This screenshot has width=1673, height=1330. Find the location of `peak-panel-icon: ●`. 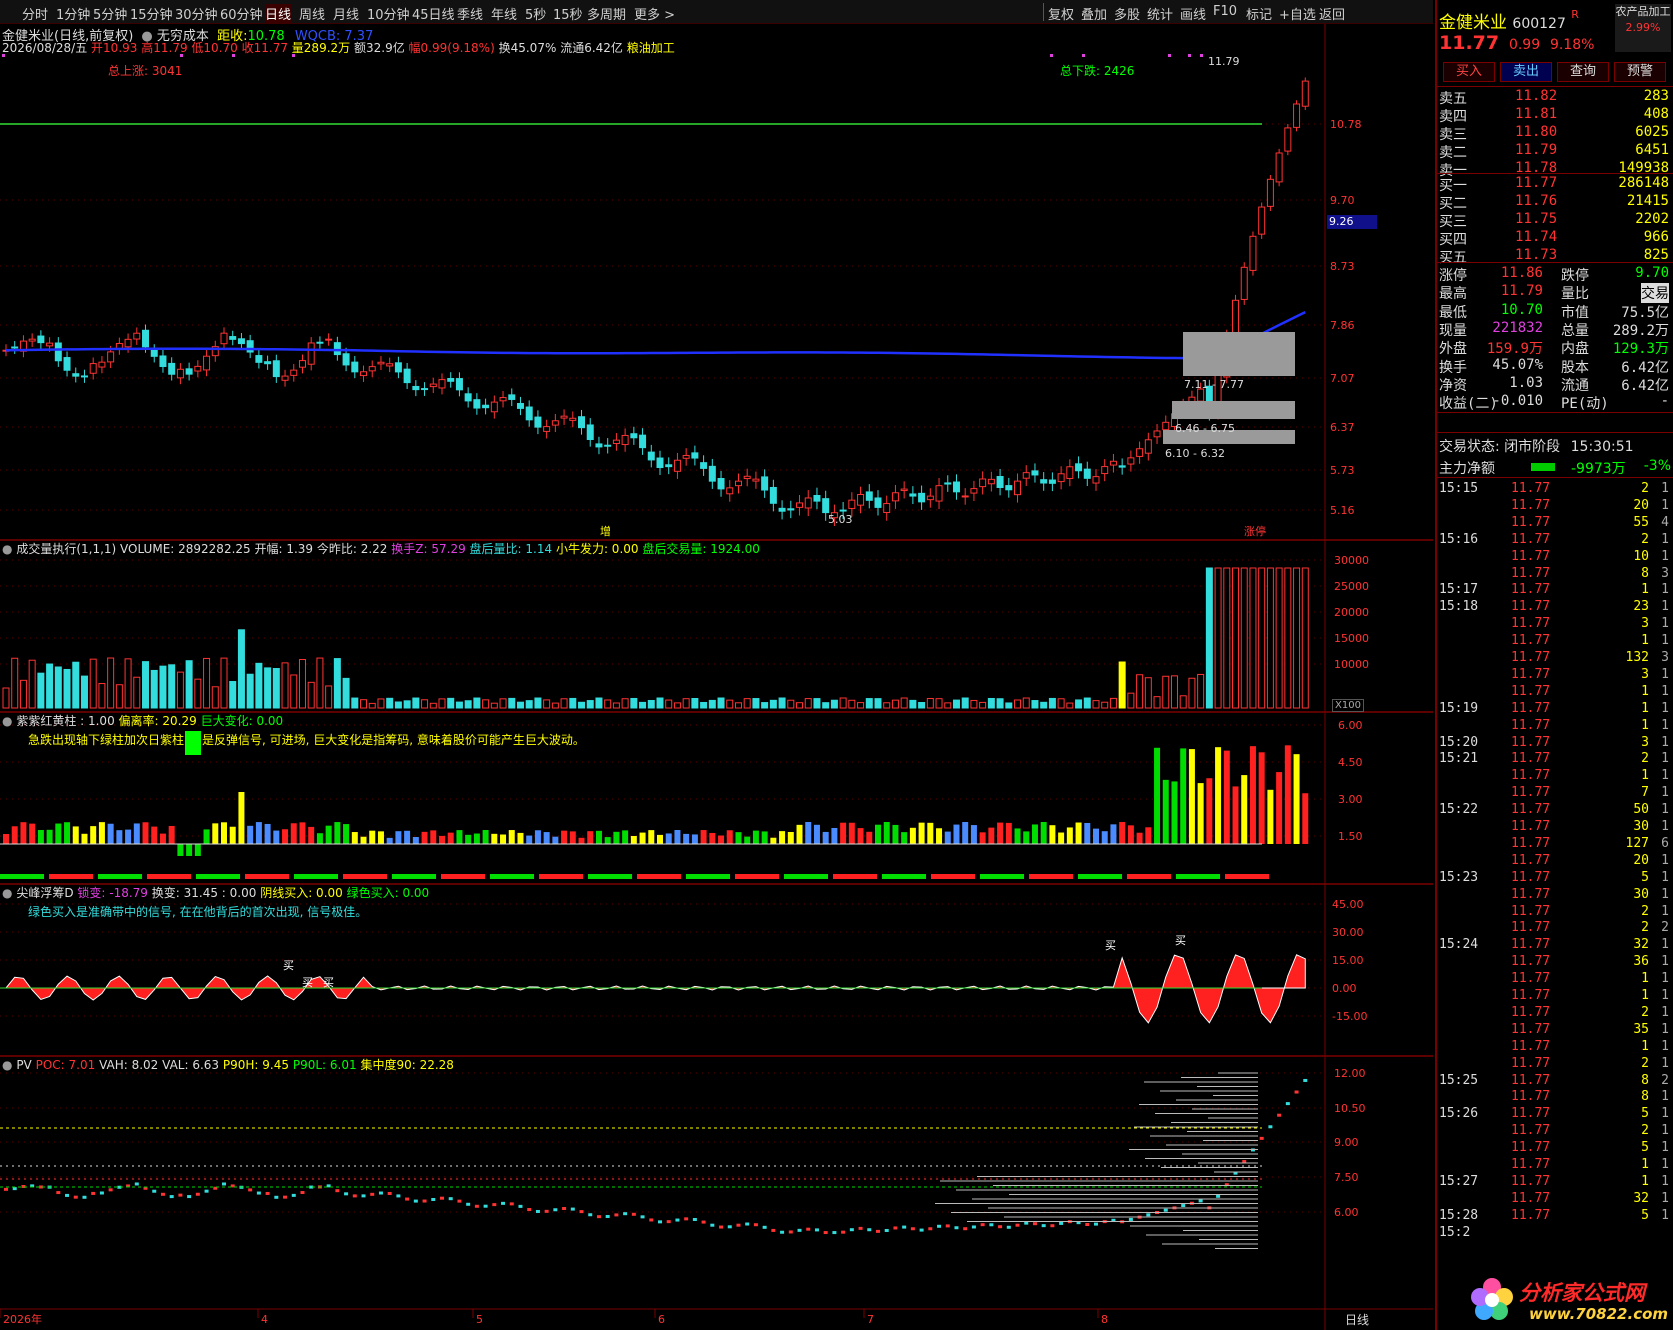

peak-panel-icon: ● is located at coordinates (7, 893).